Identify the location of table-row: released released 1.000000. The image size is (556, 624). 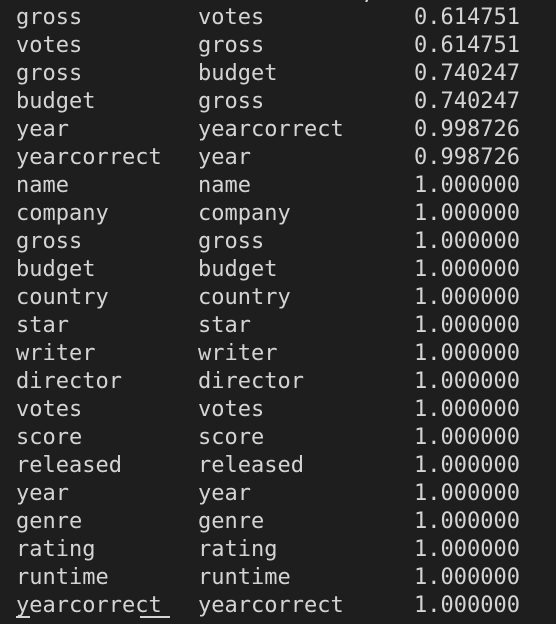
(278, 466).